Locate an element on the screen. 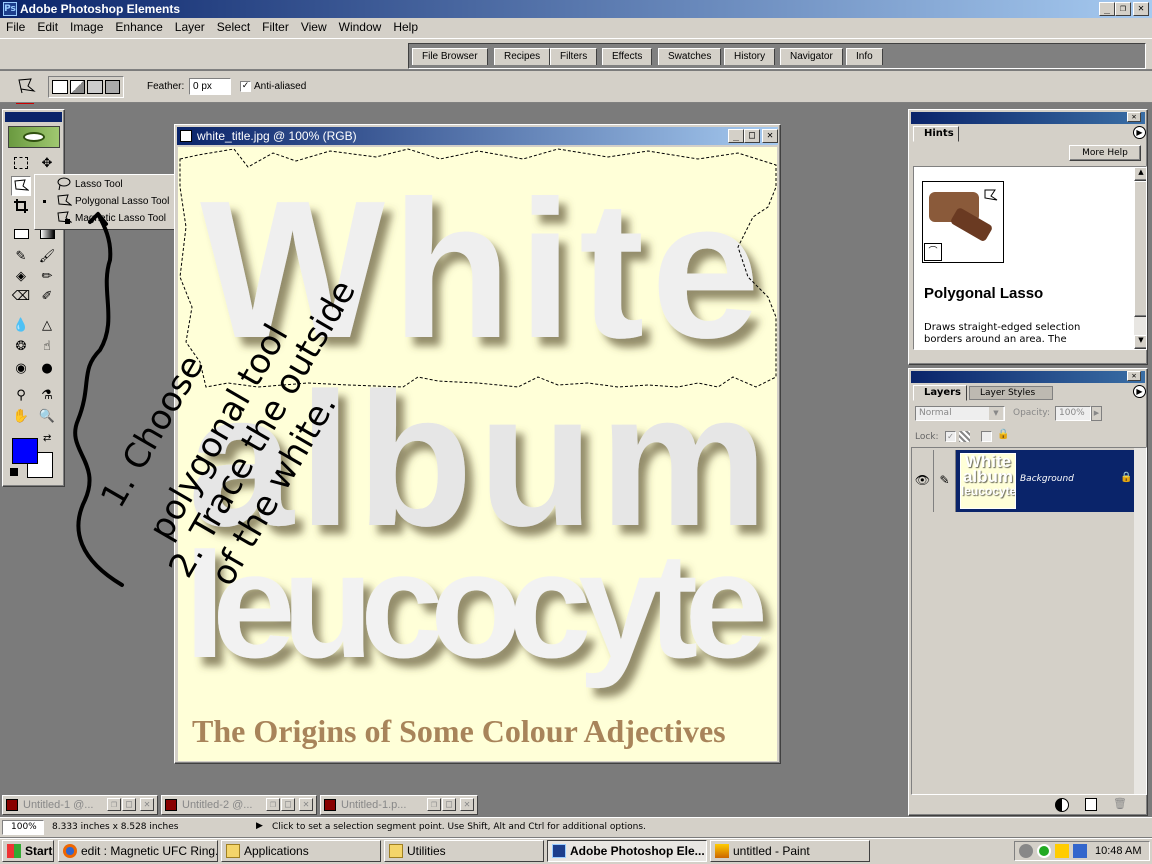 The width and height of the screenshot is (1152, 864). tab-file-browser: File Browser is located at coordinates (450, 56).